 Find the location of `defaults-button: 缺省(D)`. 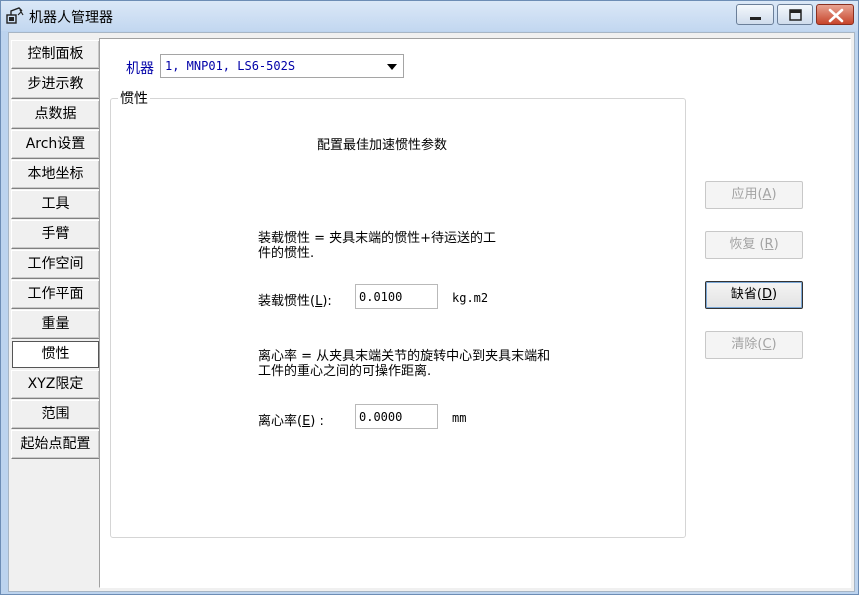

defaults-button: 缺省(D) is located at coordinates (754, 295).